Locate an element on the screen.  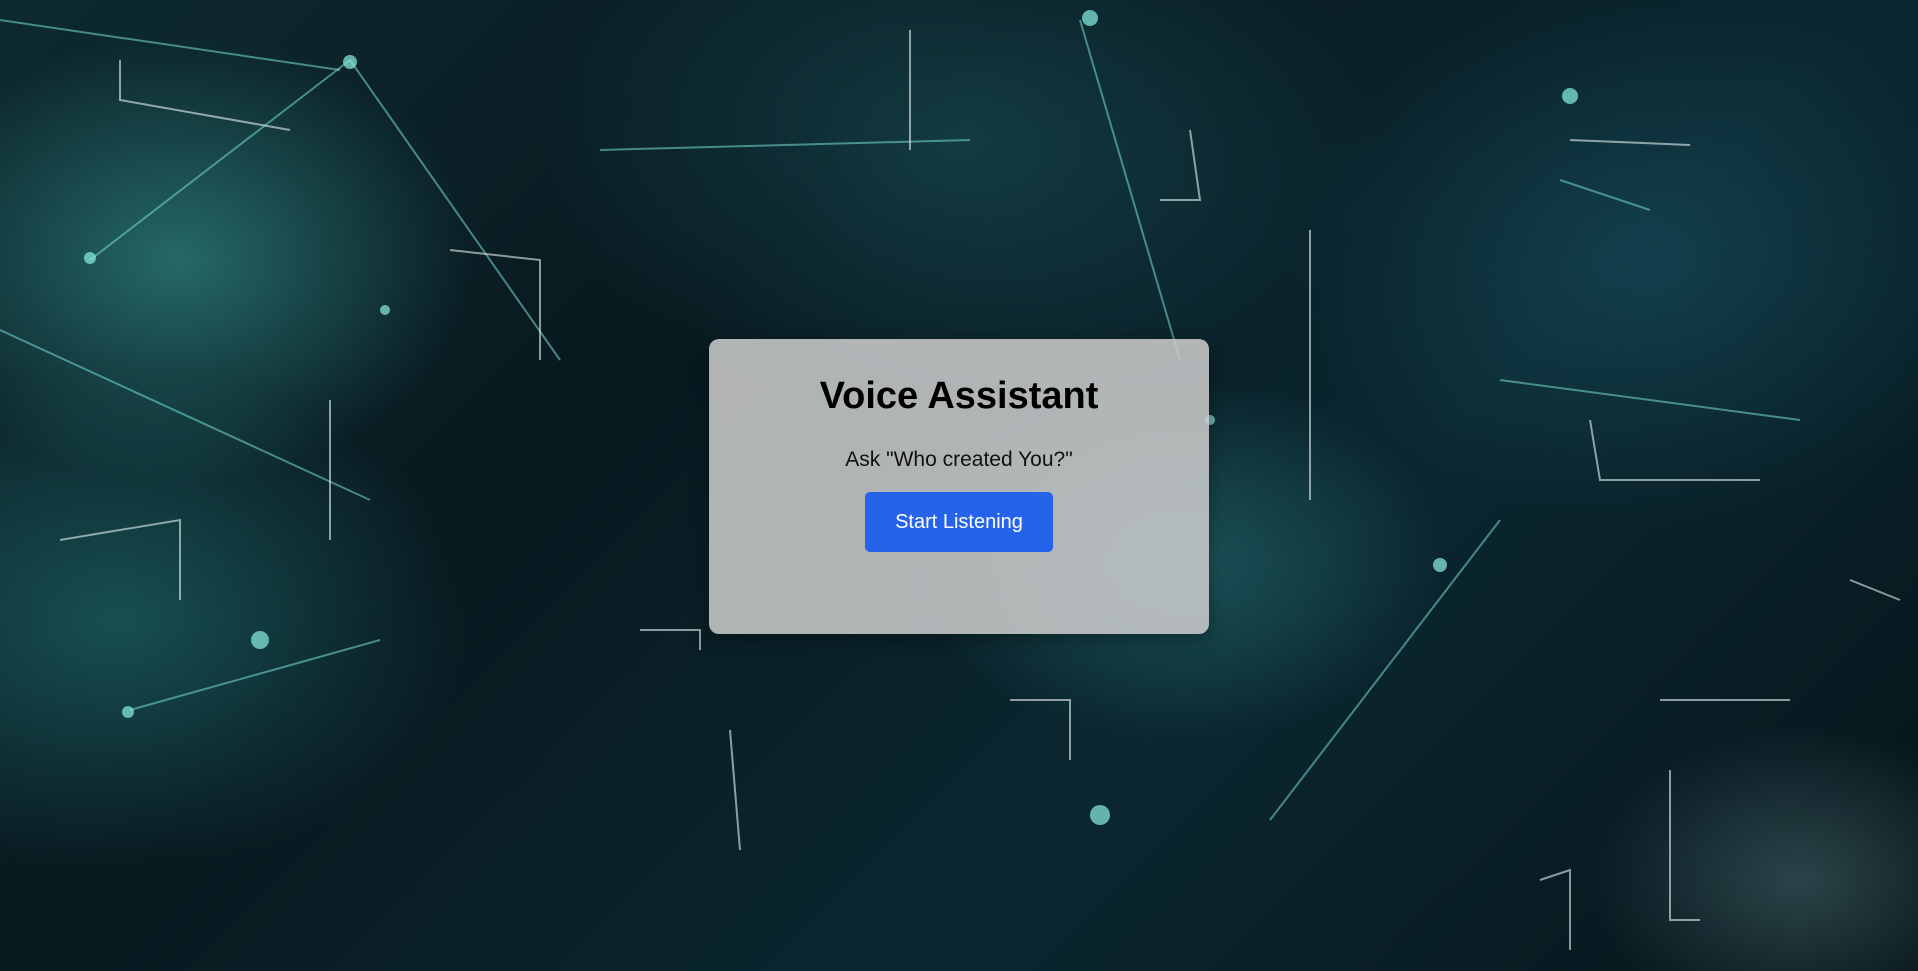
prompt-text: Ask "Who created You?" is located at coordinates (959, 459).